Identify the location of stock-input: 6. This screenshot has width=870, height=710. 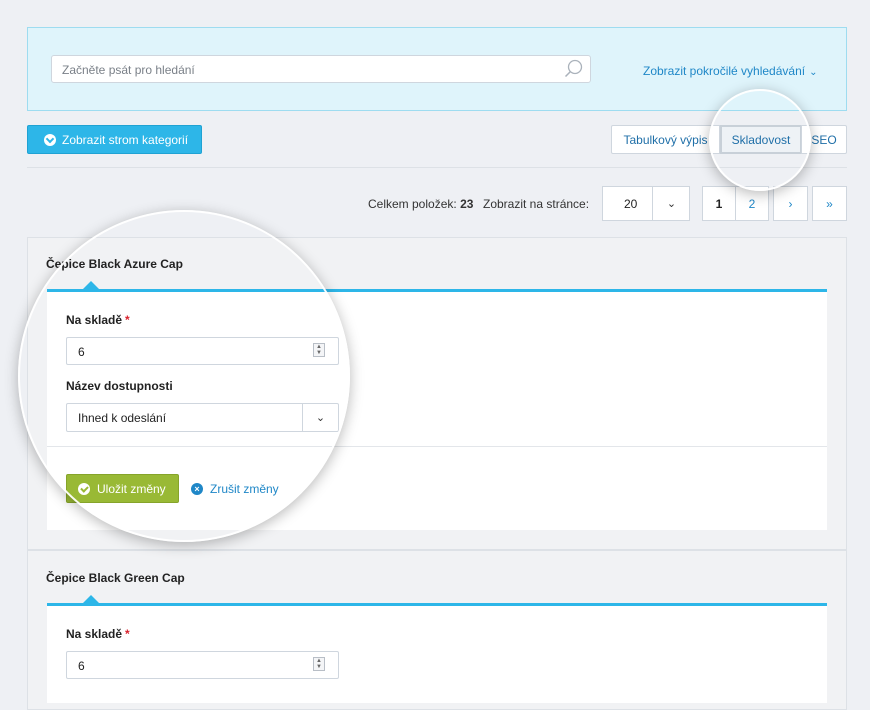
(202, 665).